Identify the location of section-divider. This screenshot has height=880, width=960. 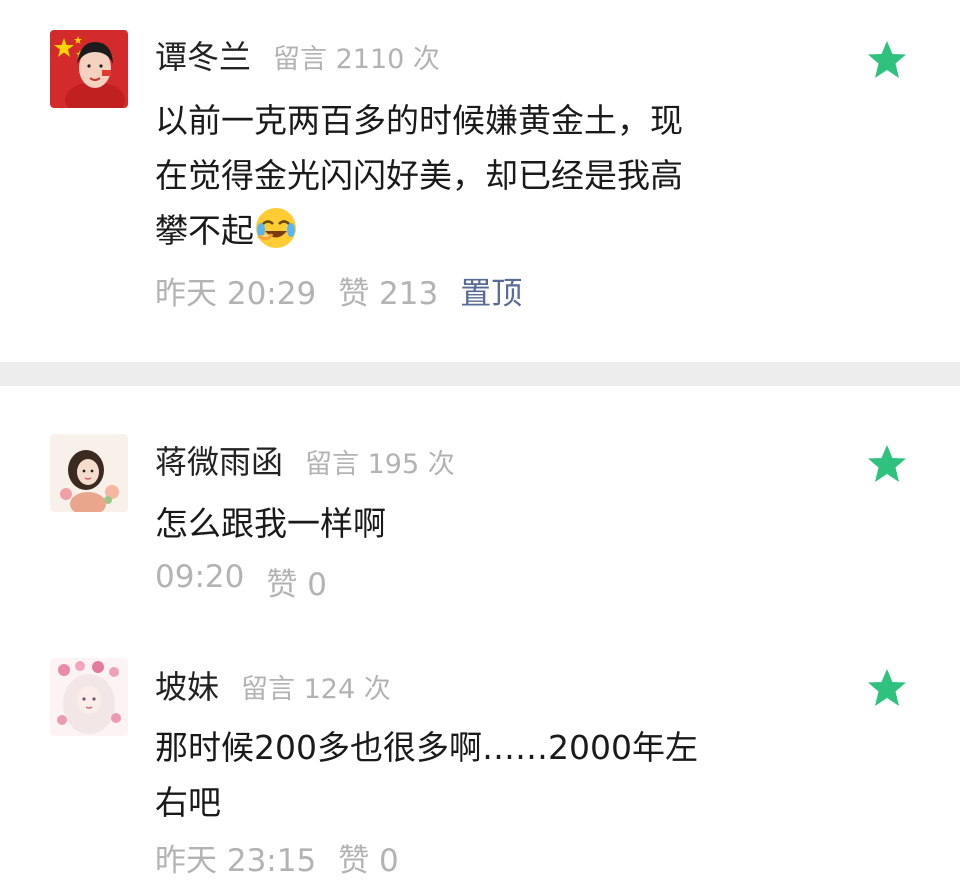
(480, 374).